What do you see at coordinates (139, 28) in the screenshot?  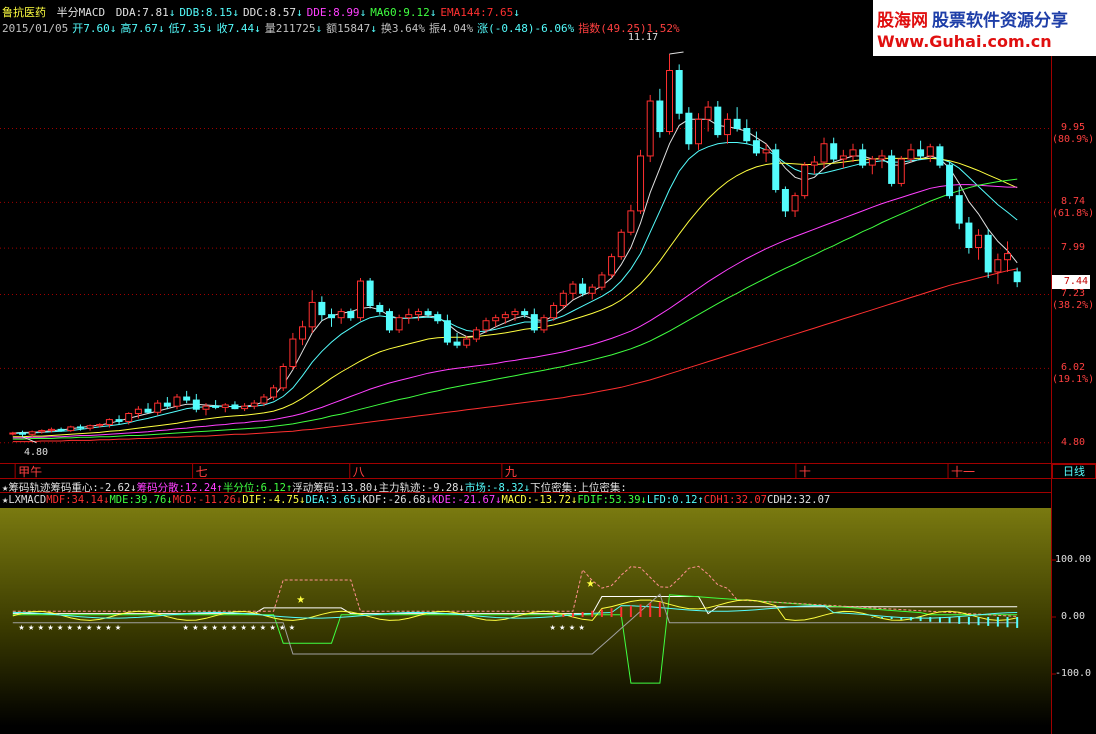 I see `info-field-2: 高7.67` at bounding box center [139, 28].